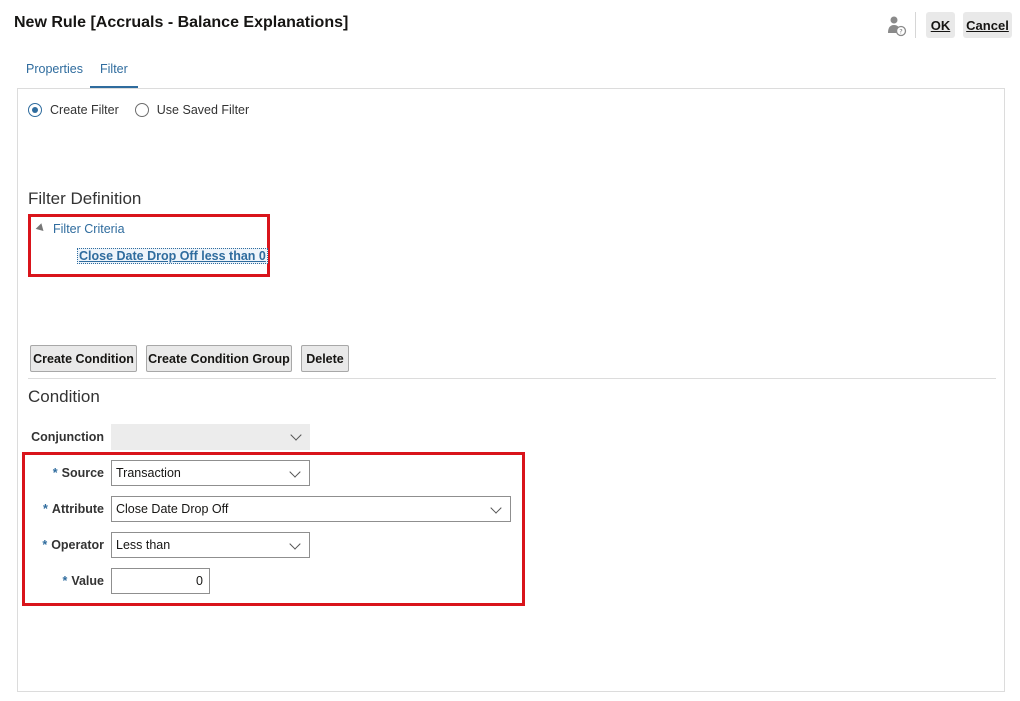  Describe the element at coordinates (83, 358) in the screenshot. I see `create-condition-button: Create Condition` at that location.